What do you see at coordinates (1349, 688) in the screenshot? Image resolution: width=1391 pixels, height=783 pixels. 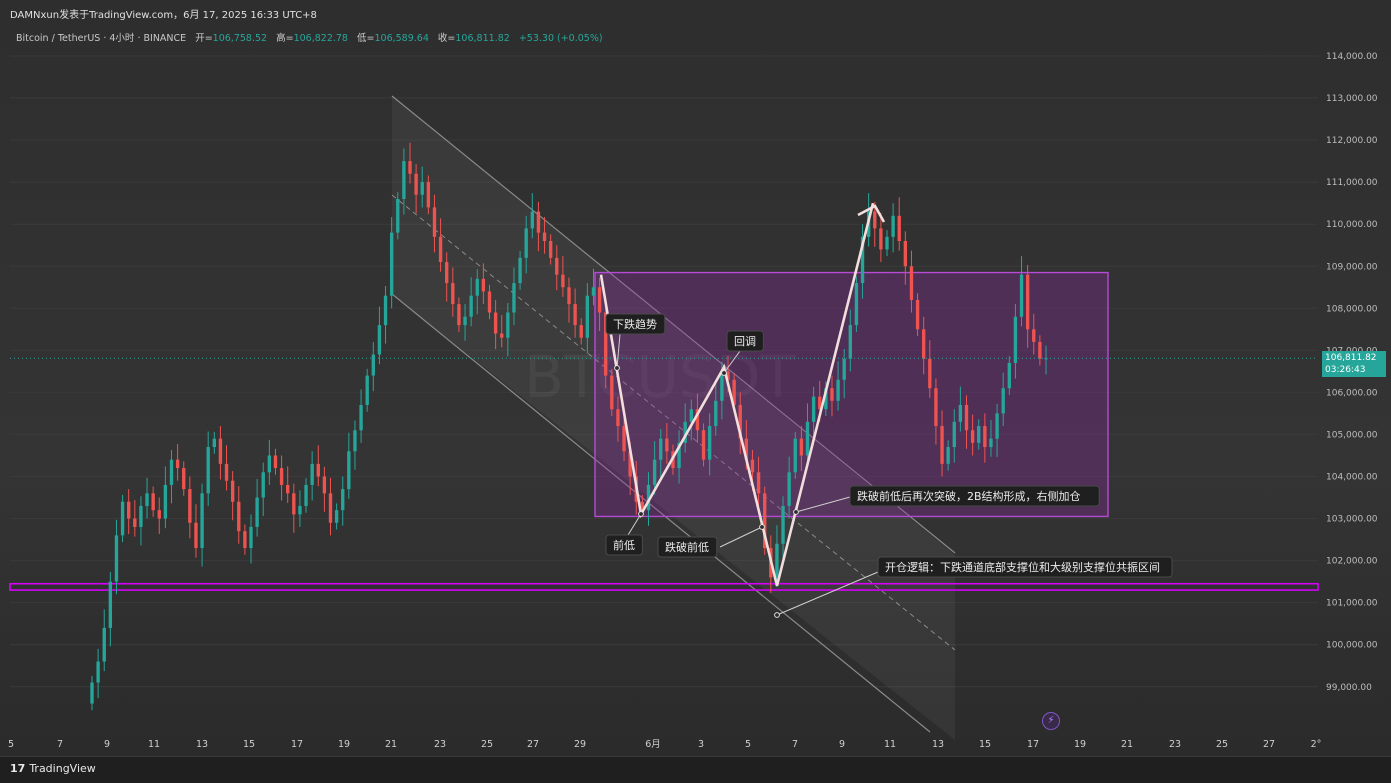 I see `y-axis-label: 99,000.00` at bounding box center [1349, 688].